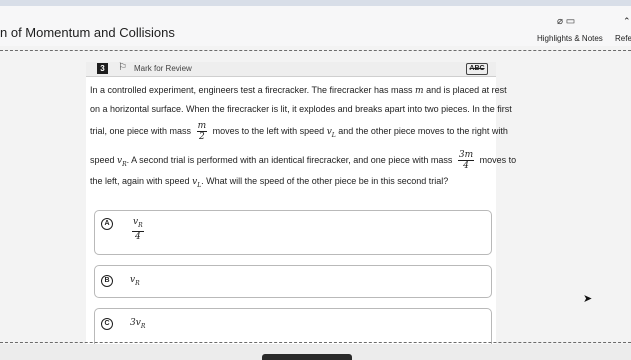 This screenshot has height=360, width=631. I want to click on choice-letter-a: A, so click(107, 224).